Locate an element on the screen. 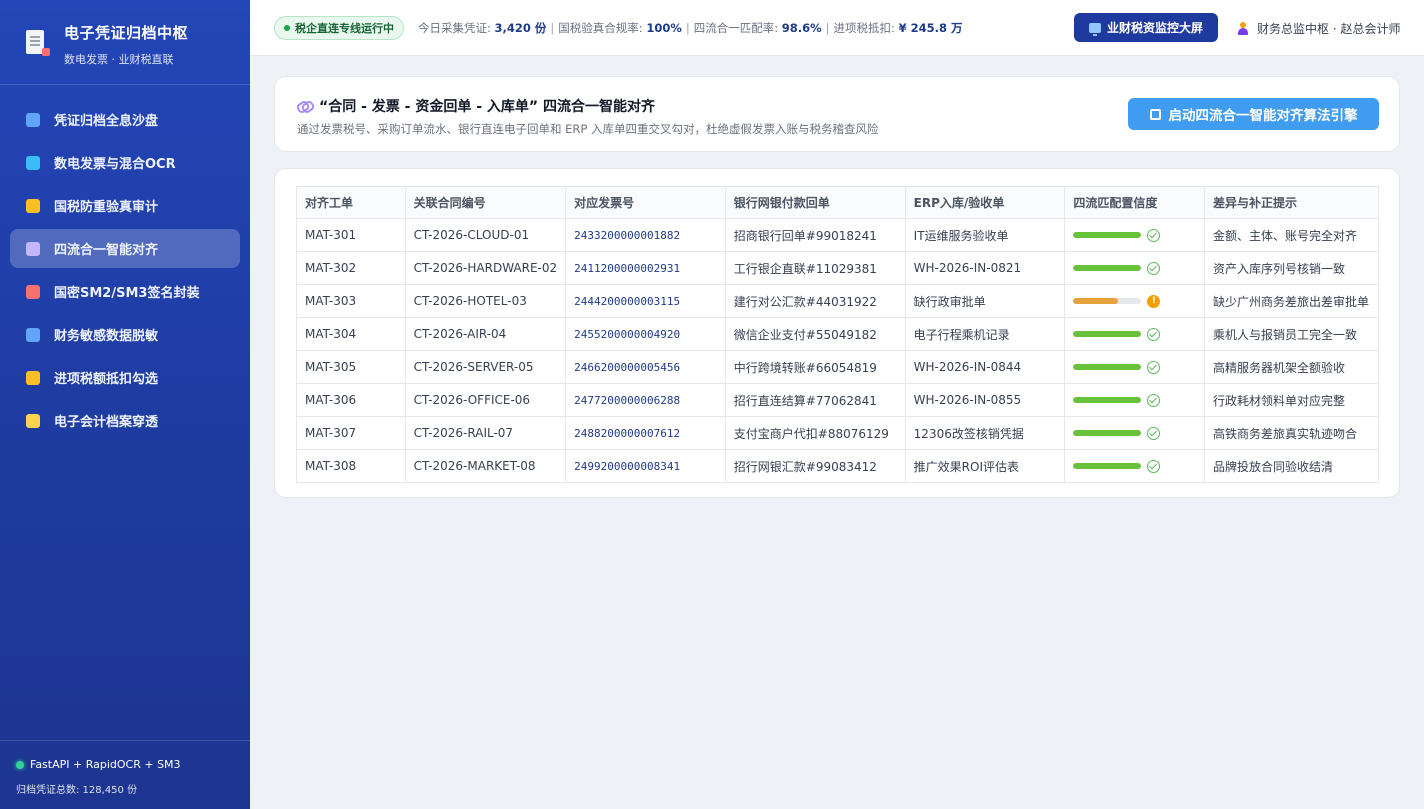  archive-total: 归档凭证总数: 128,450 份 is located at coordinates (77, 790).